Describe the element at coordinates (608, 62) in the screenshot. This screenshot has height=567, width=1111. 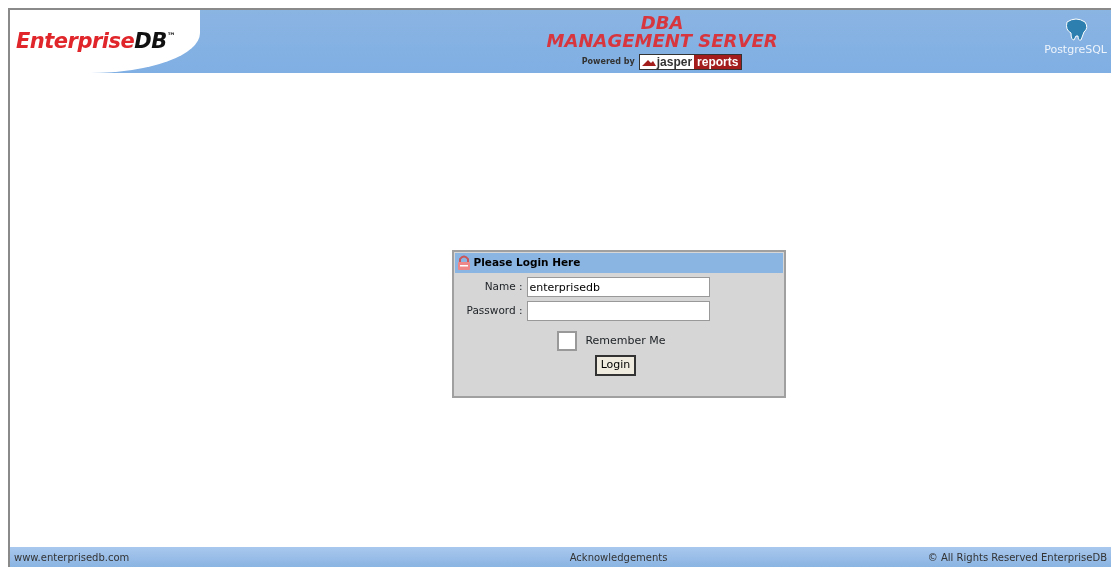
I see `powered-by-text: Powered by` at that location.